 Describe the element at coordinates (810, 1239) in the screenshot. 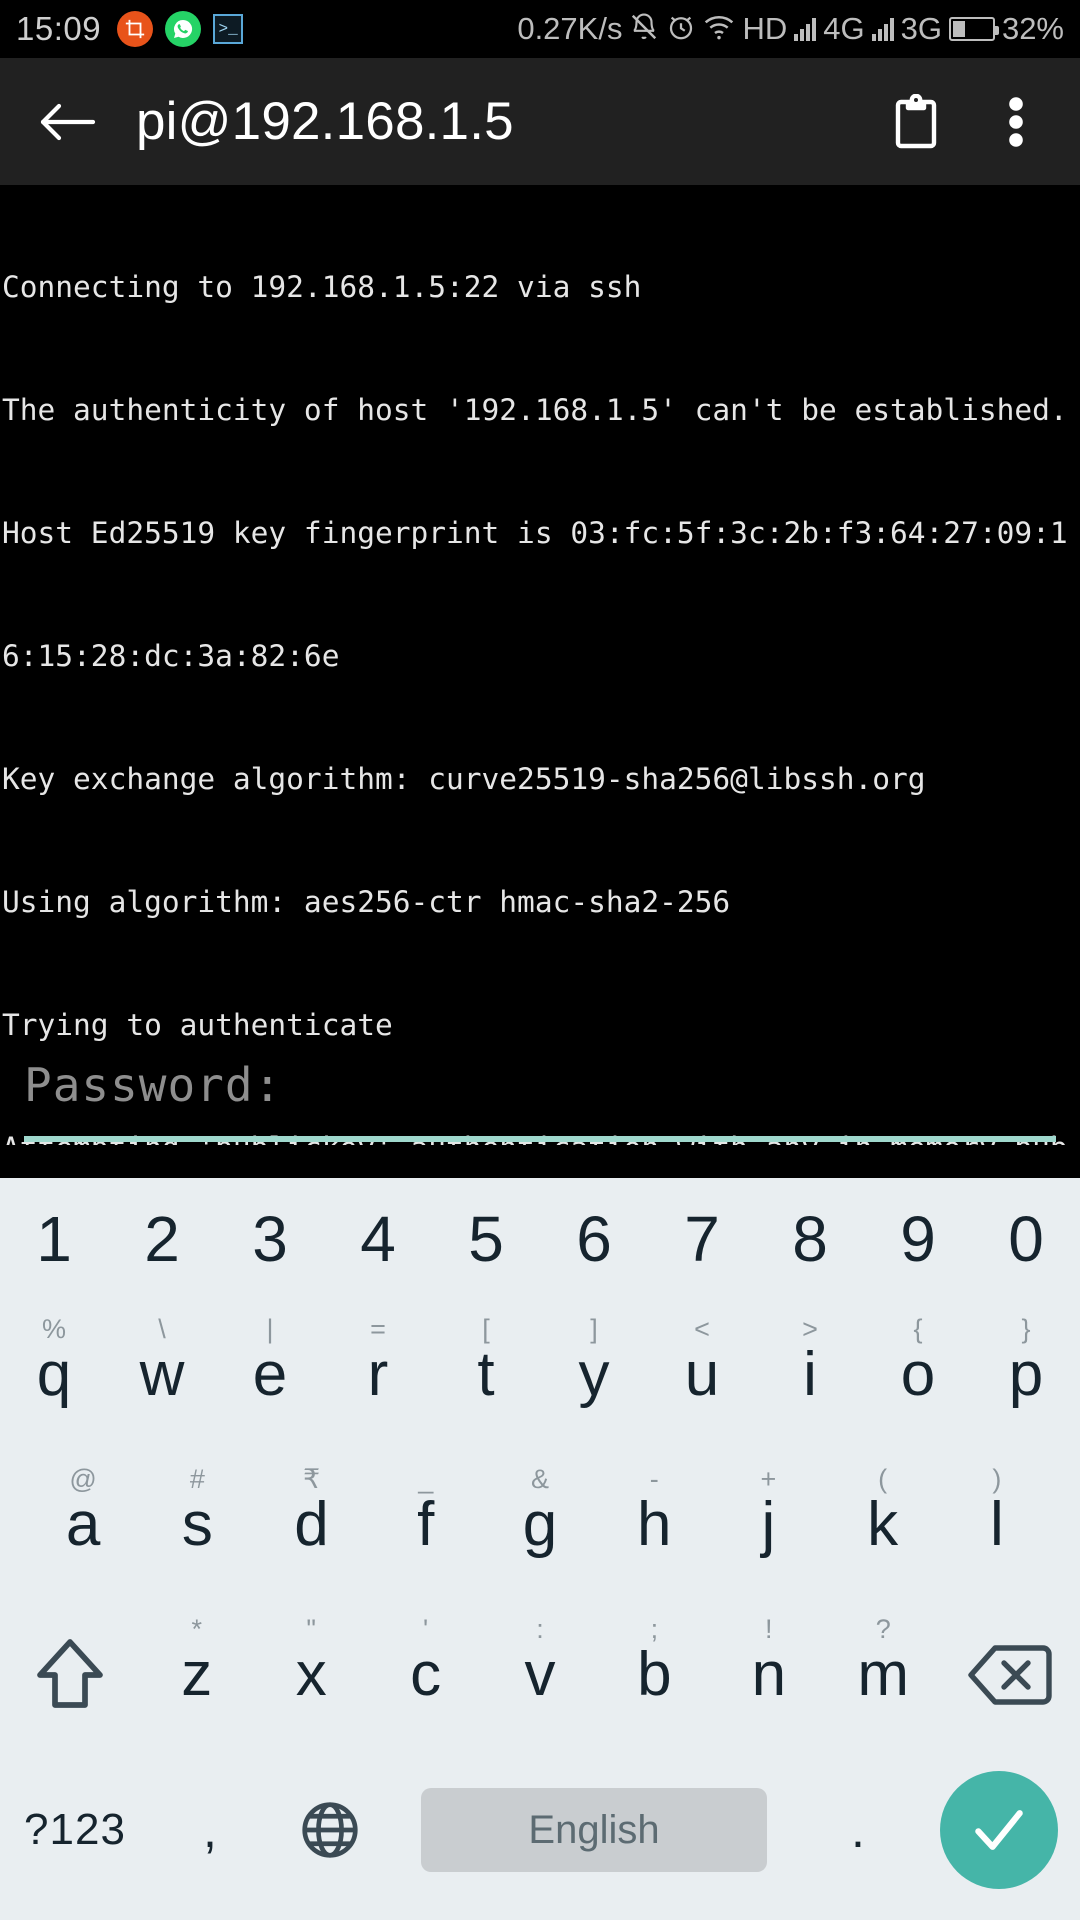

I see `key-8: 8` at that location.